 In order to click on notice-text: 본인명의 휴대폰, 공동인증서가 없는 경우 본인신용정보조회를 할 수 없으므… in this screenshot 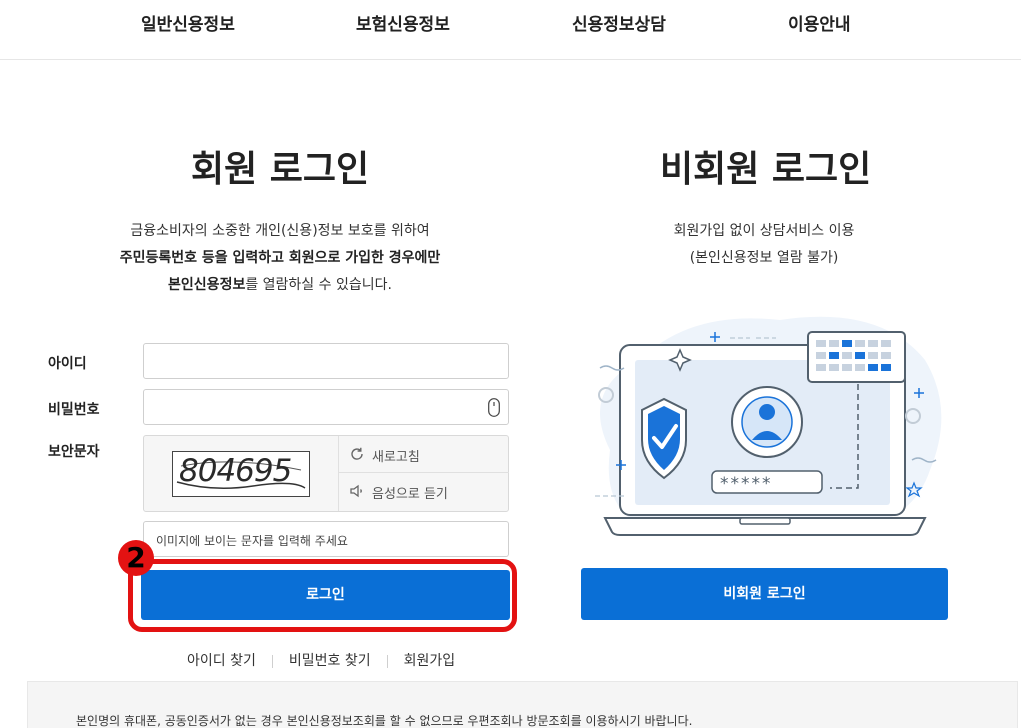, I will do `click(384, 721)`.